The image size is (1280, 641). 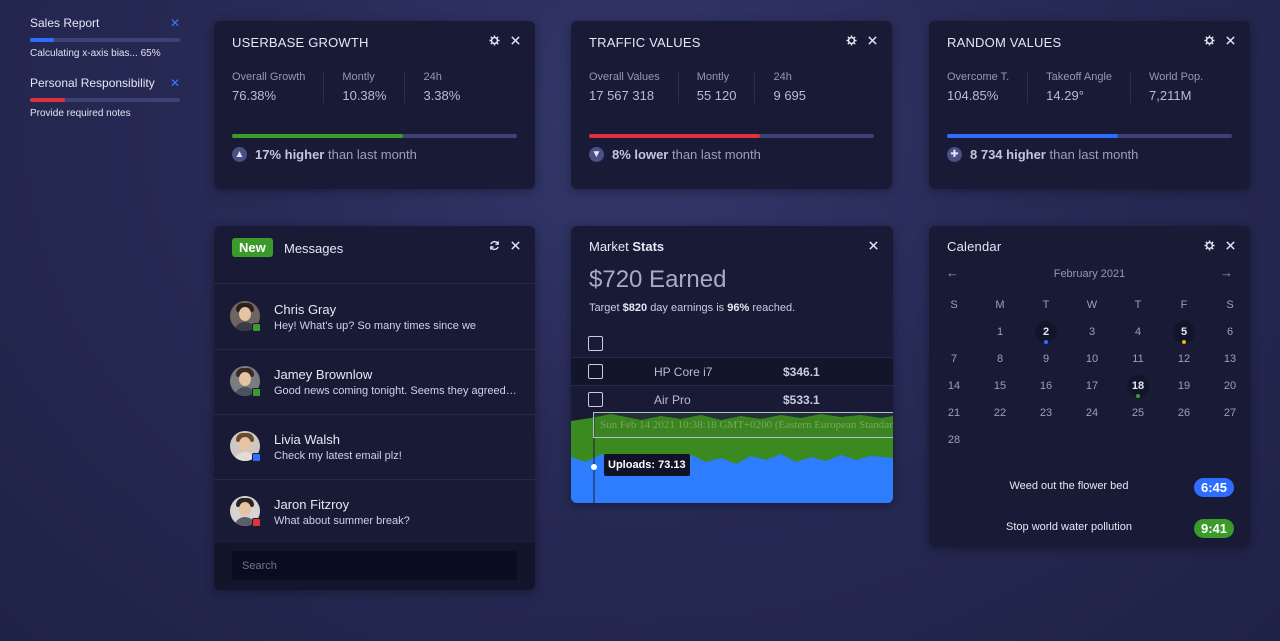 What do you see at coordinates (305, 309) in the screenshot?
I see `sender-name: Chris Gray` at bounding box center [305, 309].